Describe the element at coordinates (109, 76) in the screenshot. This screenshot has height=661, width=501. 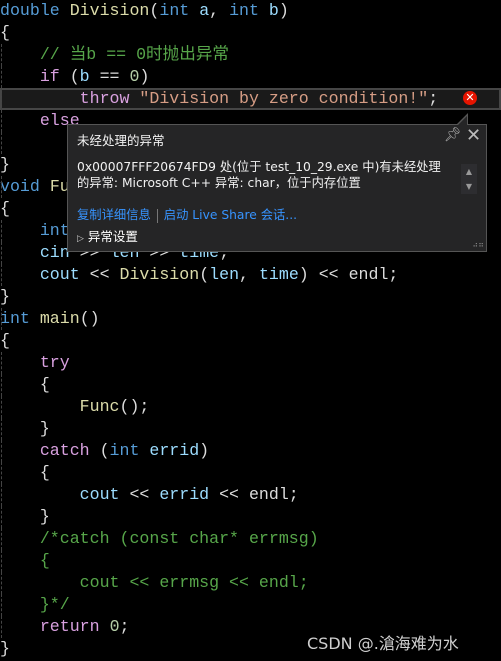
I see `code-token: ==` at that location.